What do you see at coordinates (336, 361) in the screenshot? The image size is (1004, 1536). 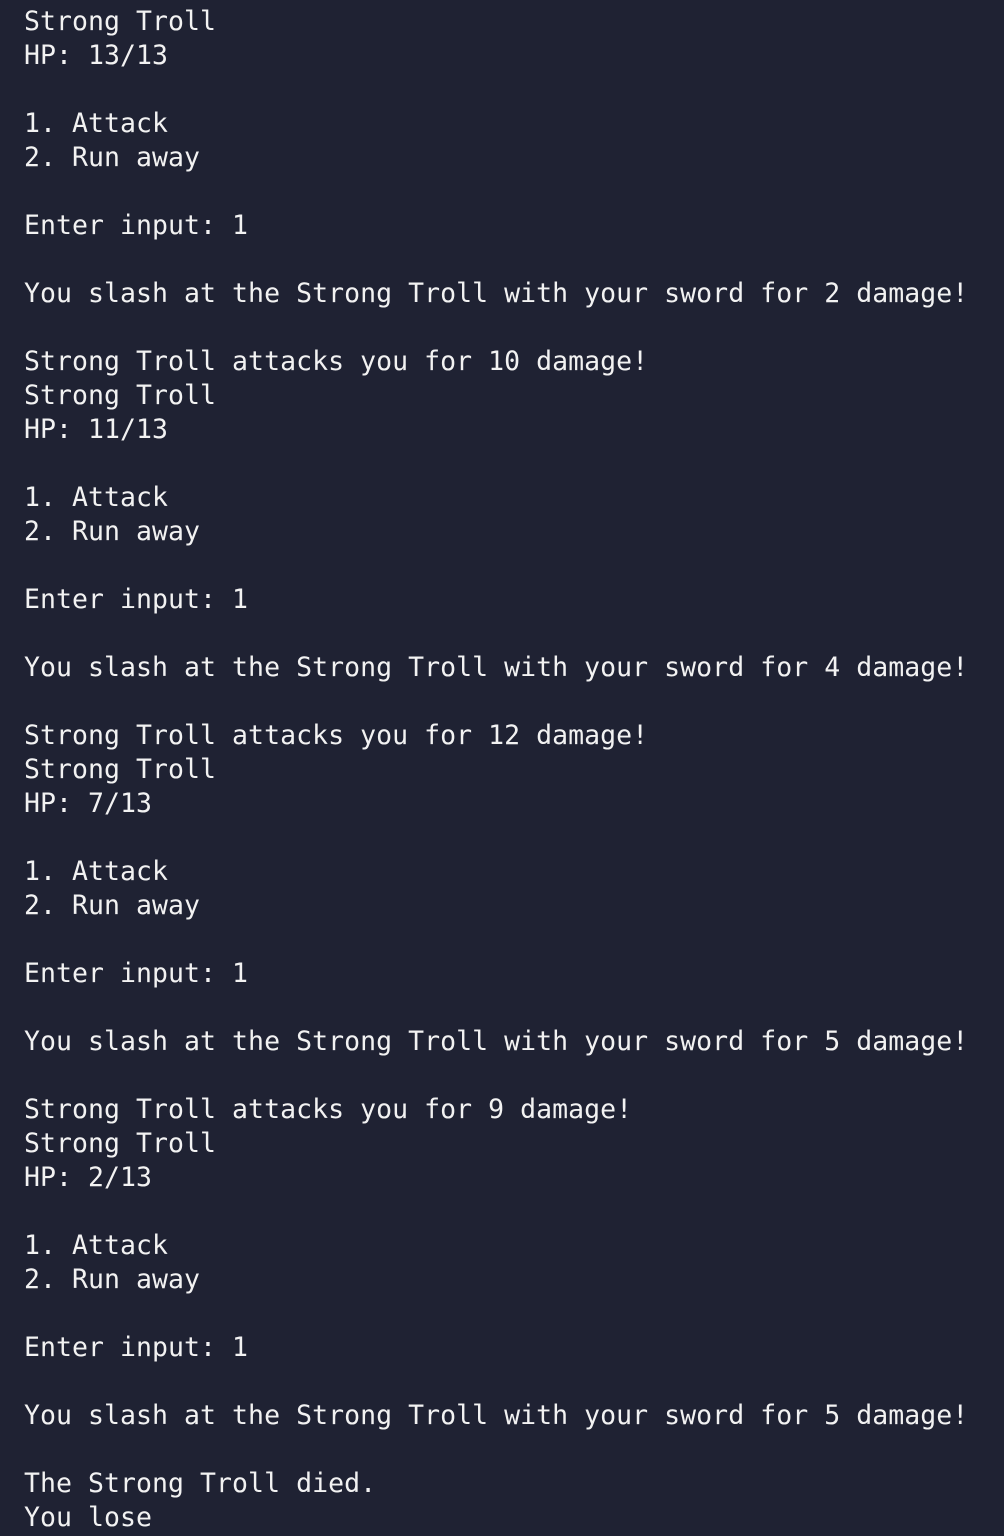 I see `terminal-line: Strong Troll attacks you for 10 damage!` at bounding box center [336, 361].